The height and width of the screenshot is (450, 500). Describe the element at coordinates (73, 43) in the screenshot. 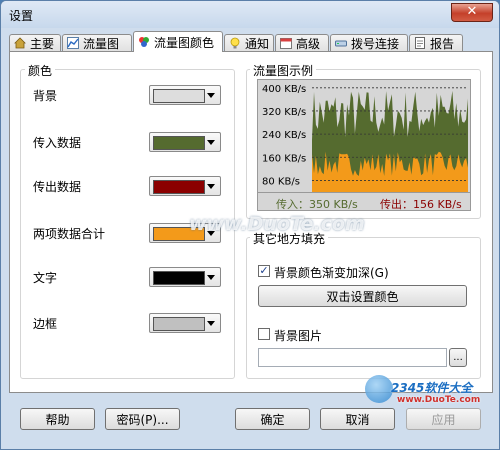

I see `line-chart-icon` at that location.